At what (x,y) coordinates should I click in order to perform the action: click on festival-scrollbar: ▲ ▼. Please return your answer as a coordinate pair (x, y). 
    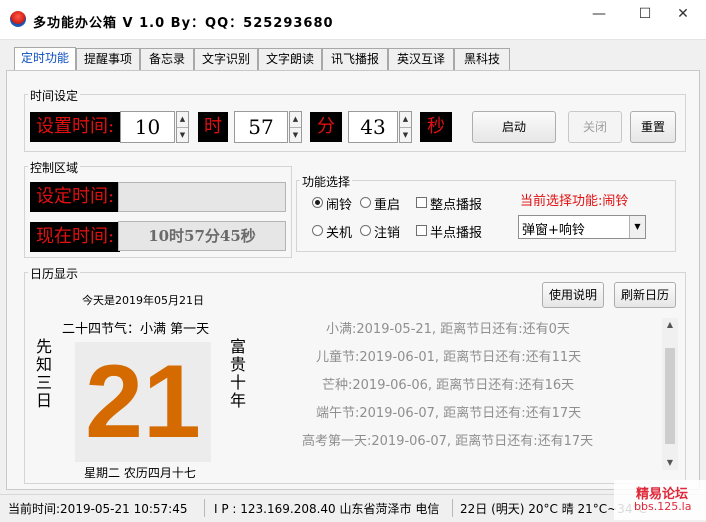
    Looking at the image, I should click on (670, 394).